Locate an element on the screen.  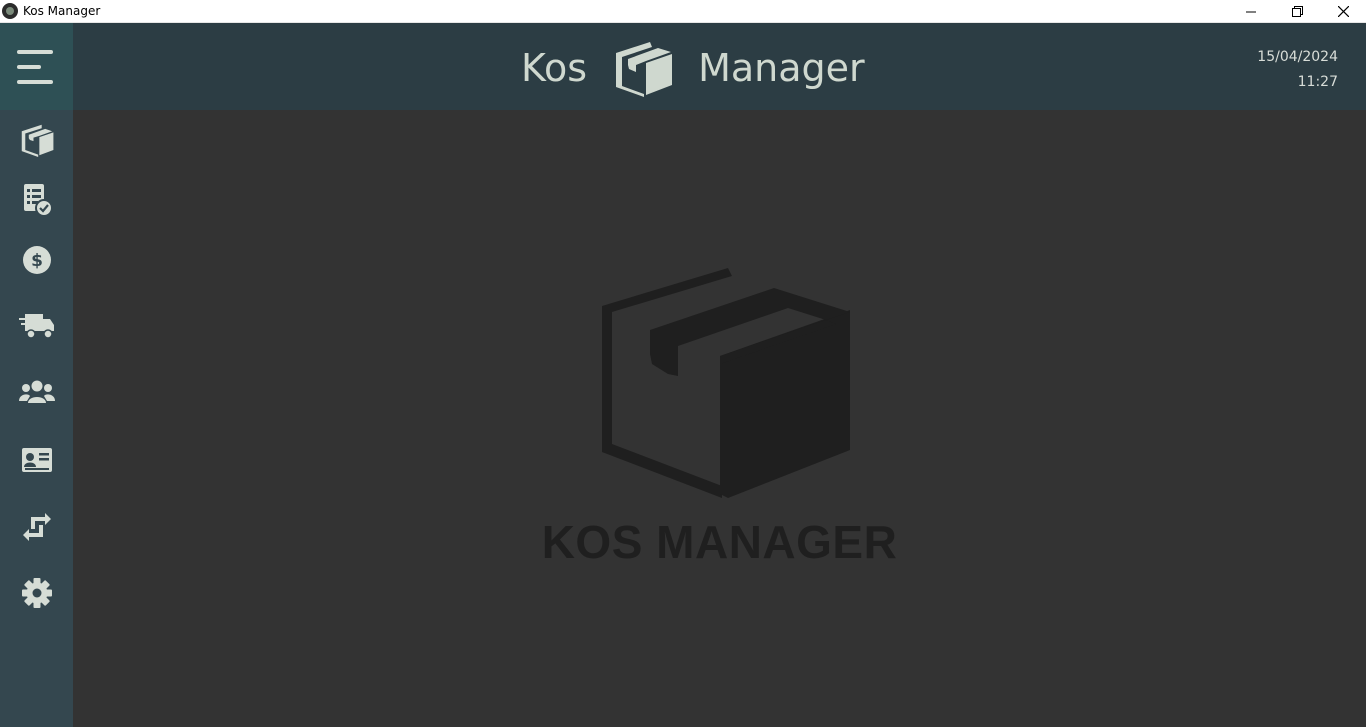
sidebar-item-clients is located at coordinates (36, 392).